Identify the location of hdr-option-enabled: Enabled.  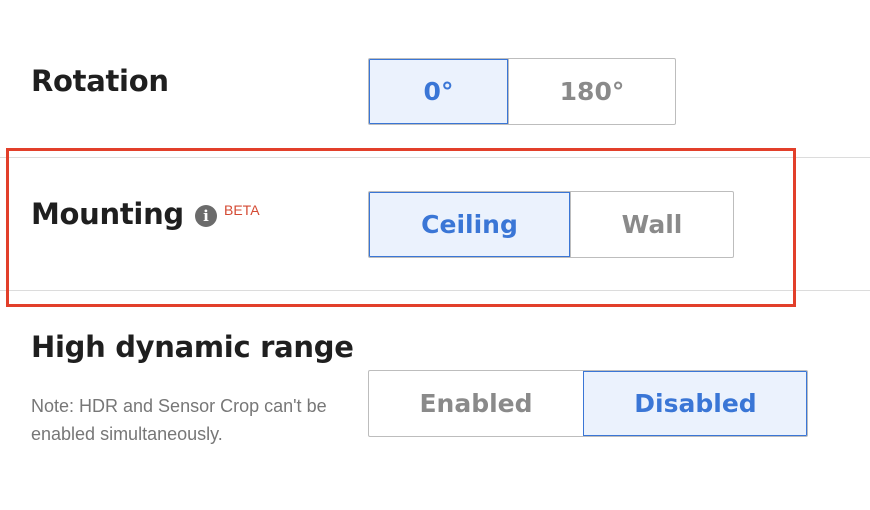
(476, 403).